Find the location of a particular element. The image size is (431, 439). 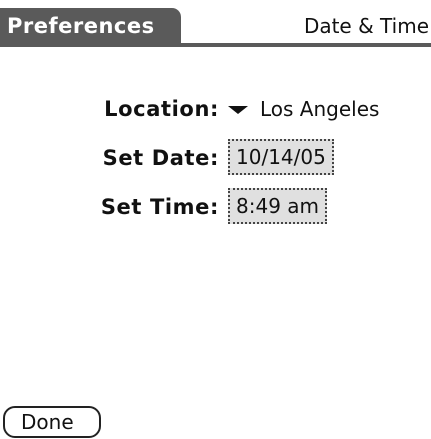

set-date-label: Set Date: is located at coordinates (160, 158).